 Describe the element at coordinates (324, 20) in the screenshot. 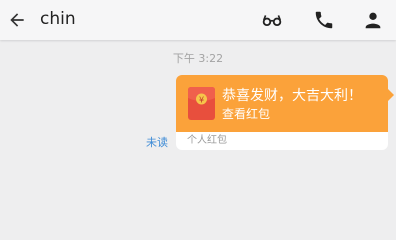

I see `phone-icon` at that location.